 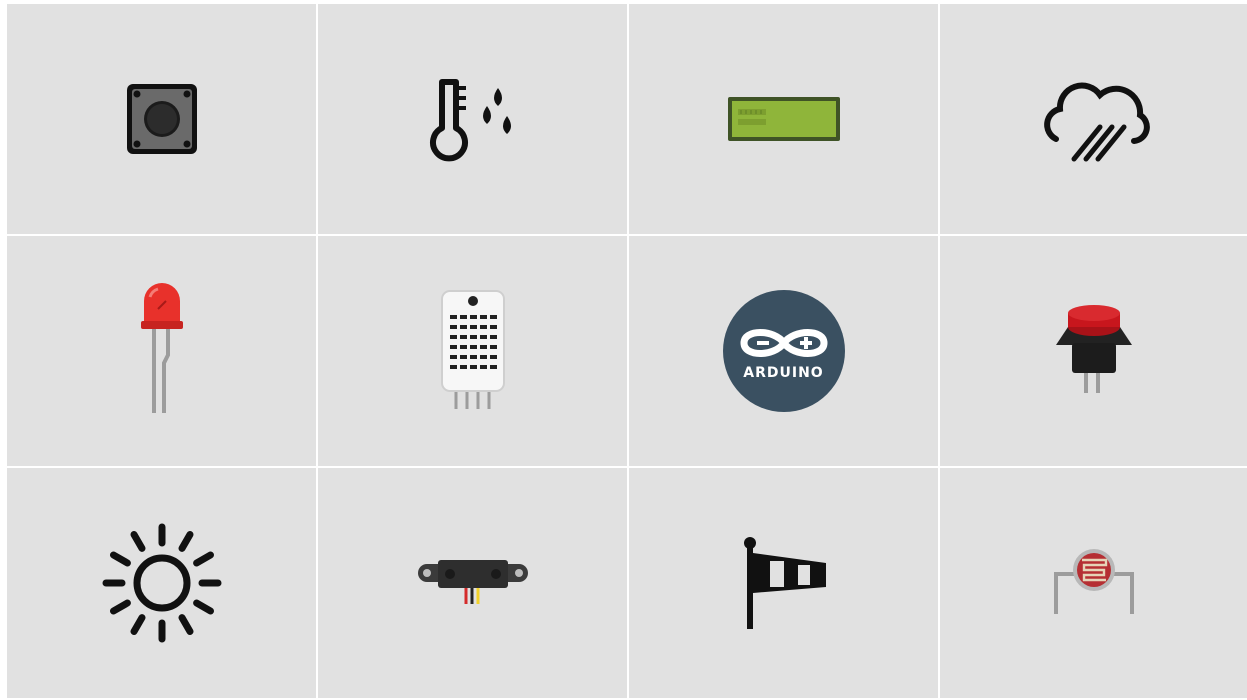 I want to click on tile-push-button, so click(x=161, y=119).